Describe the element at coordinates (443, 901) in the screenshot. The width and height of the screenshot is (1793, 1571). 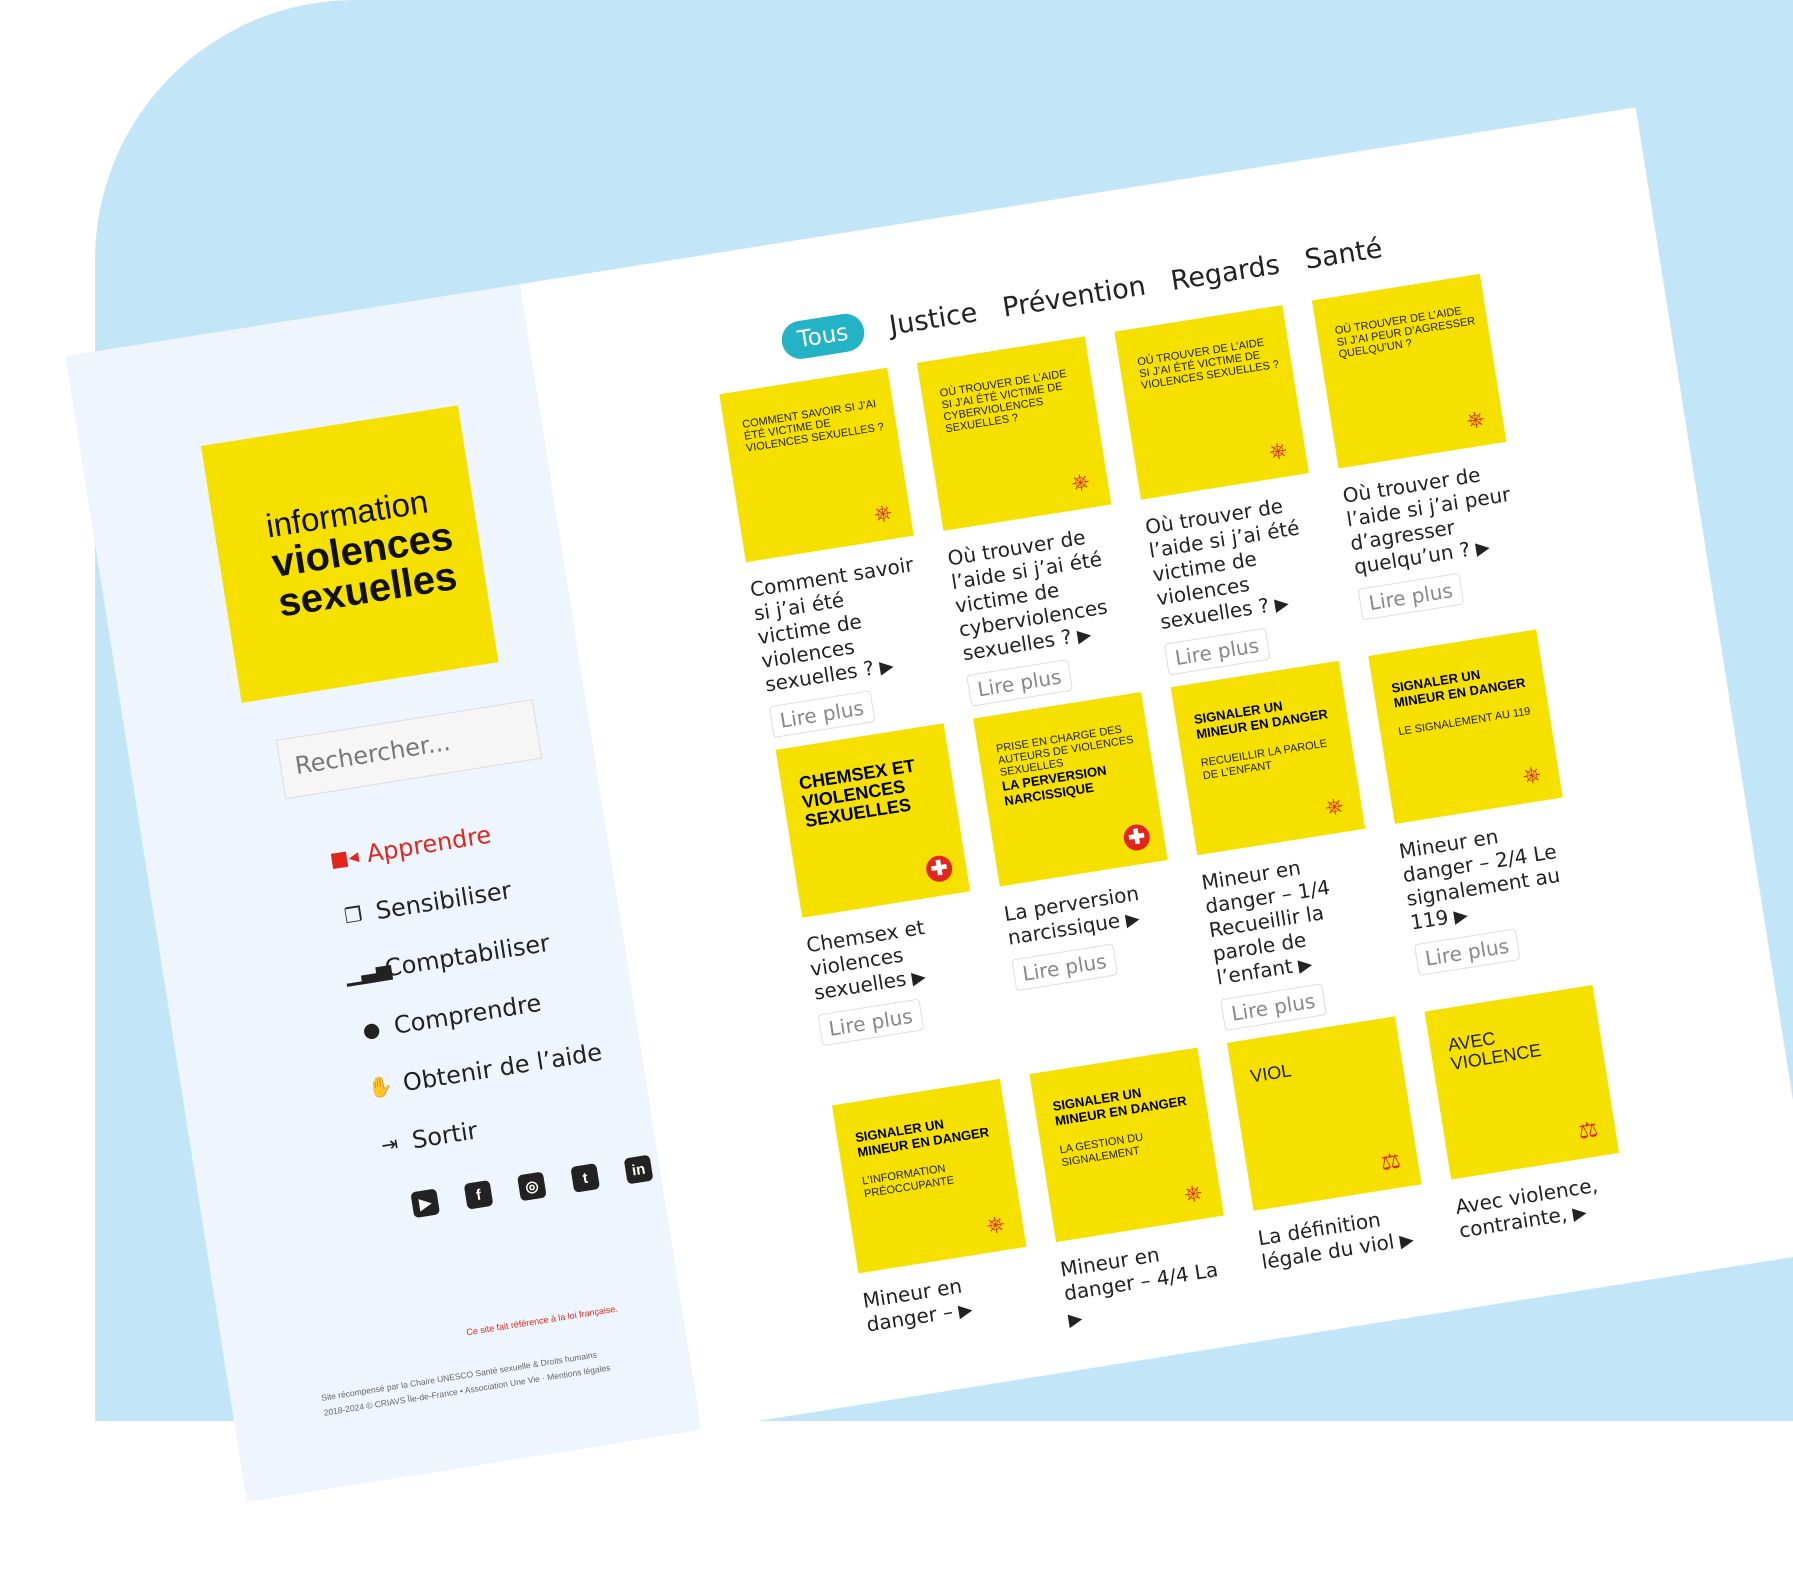
I see `nav-item-label: Sensibiliser` at that location.